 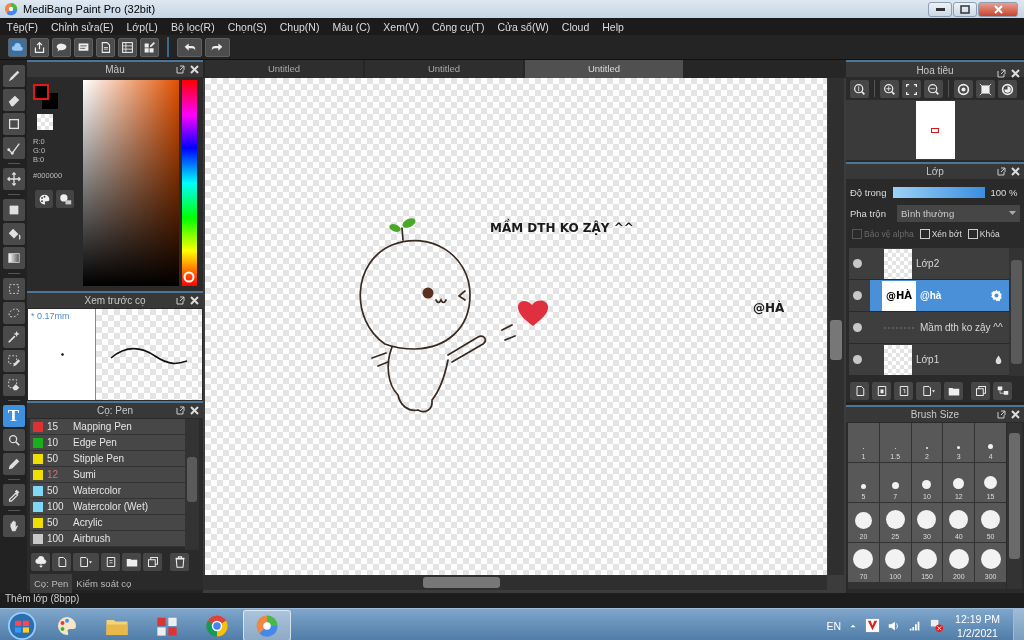 I want to click on merge-button, so click(x=1002, y=391).